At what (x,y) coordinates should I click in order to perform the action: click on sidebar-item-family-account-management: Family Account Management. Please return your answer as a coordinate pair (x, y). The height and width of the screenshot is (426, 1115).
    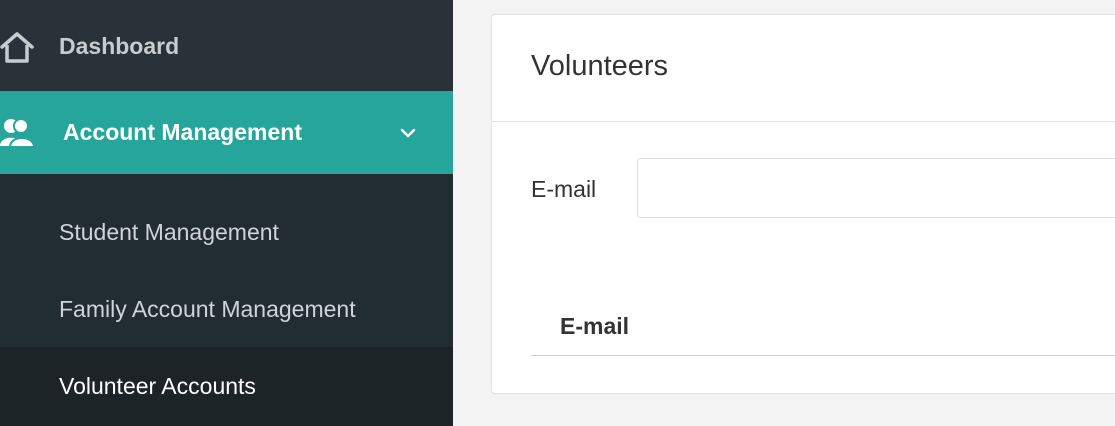
    Looking at the image, I should click on (226, 308).